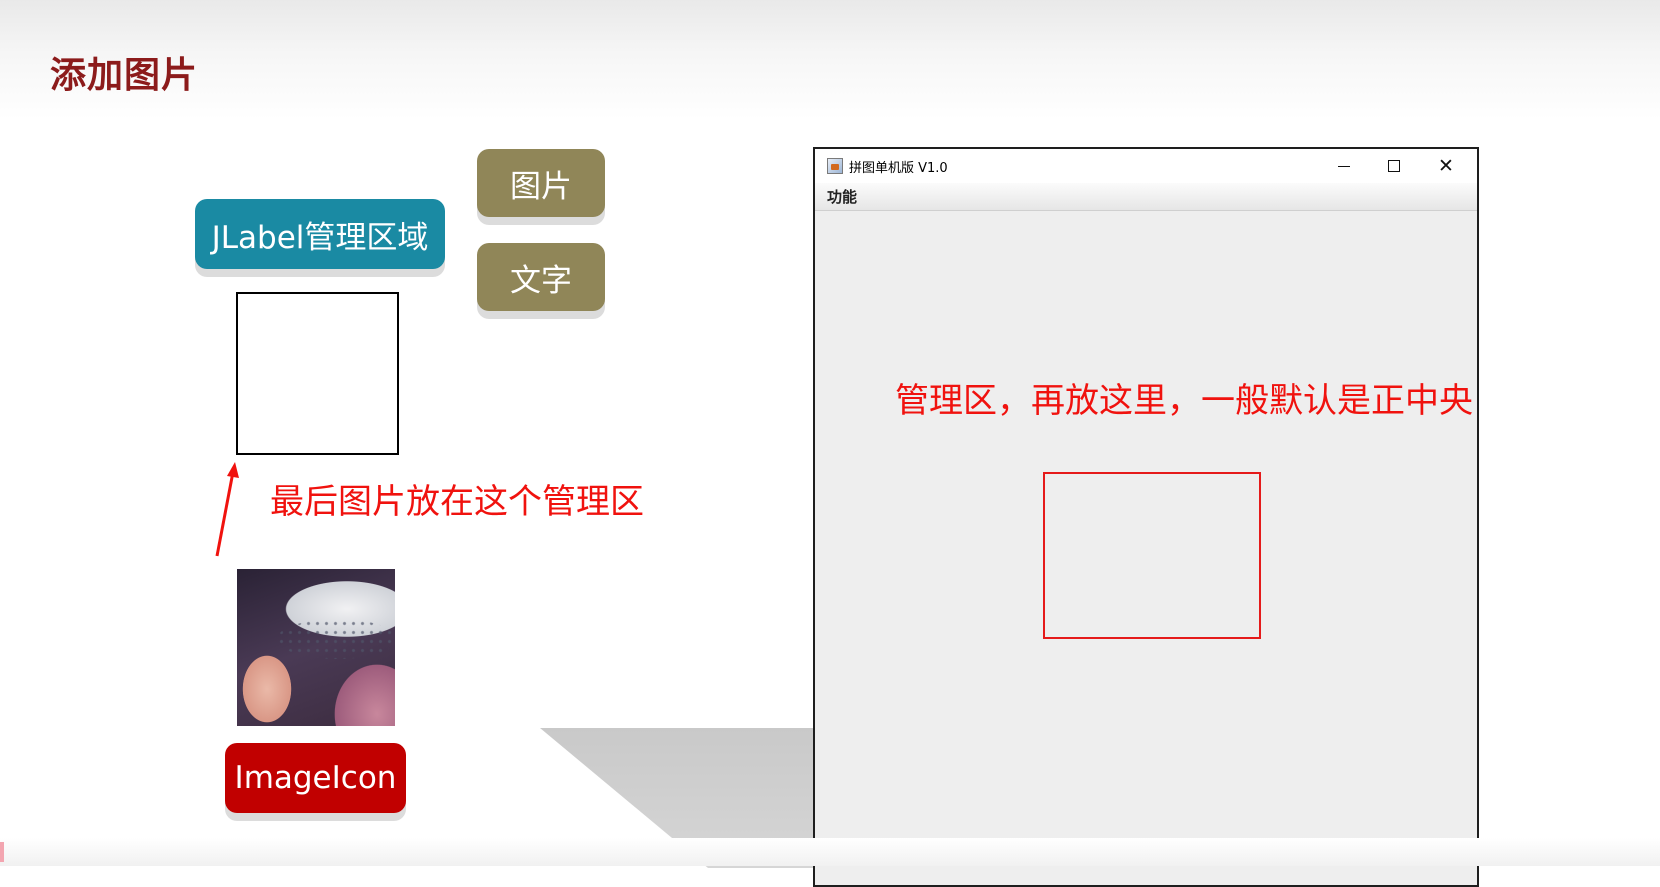 The image size is (1660, 887). Describe the element at coordinates (2, 852) in the screenshot. I see `corner-mark` at that location.